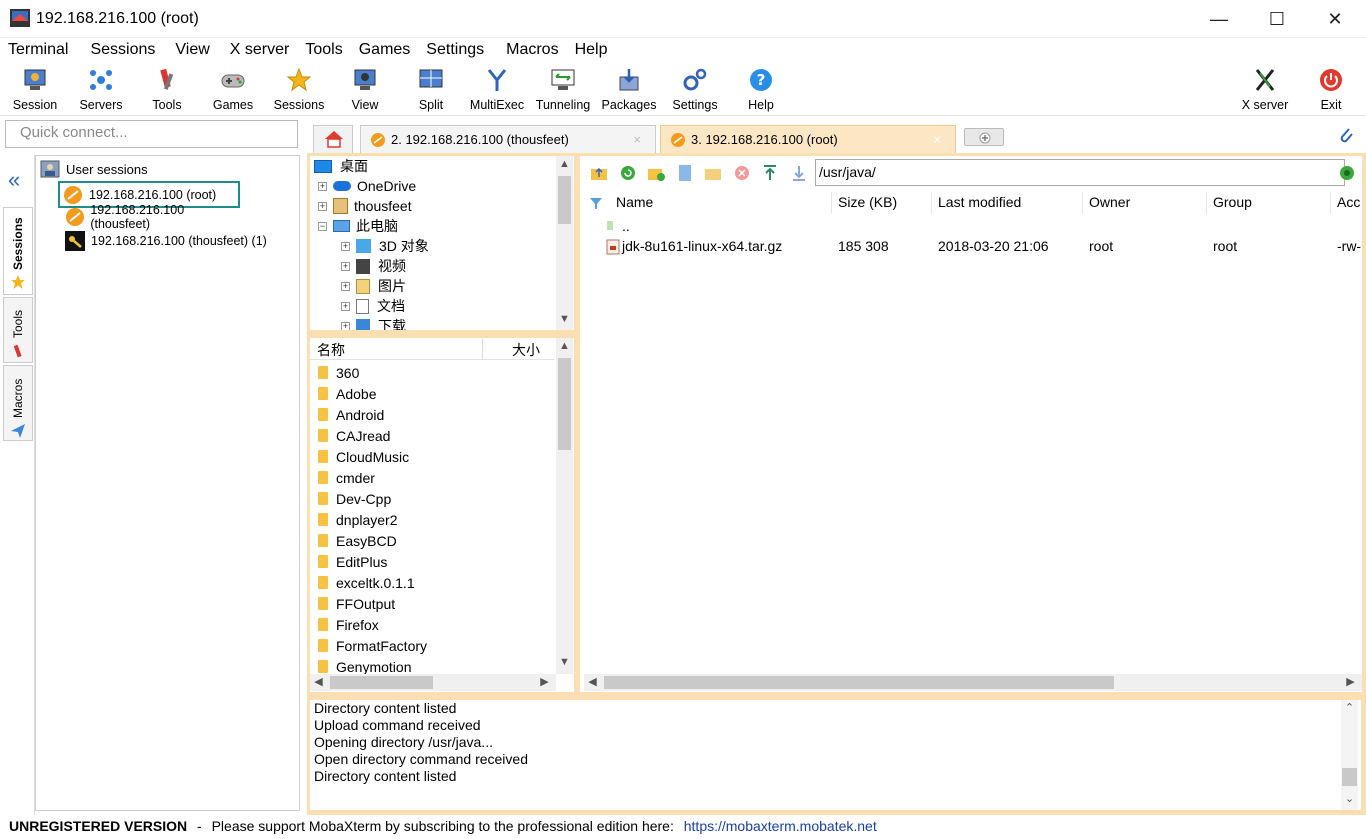  Describe the element at coordinates (18, 330) in the screenshot. I see `side-tab-tools: Tools` at that location.